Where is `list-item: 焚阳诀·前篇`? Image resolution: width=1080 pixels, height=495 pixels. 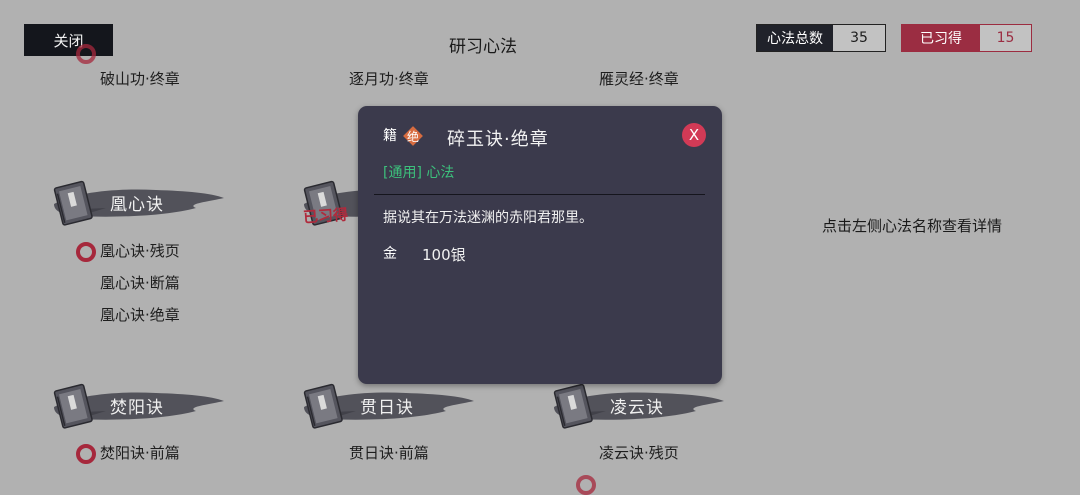
list-item: 焚阳诀·前篇 is located at coordinates (140, 452).